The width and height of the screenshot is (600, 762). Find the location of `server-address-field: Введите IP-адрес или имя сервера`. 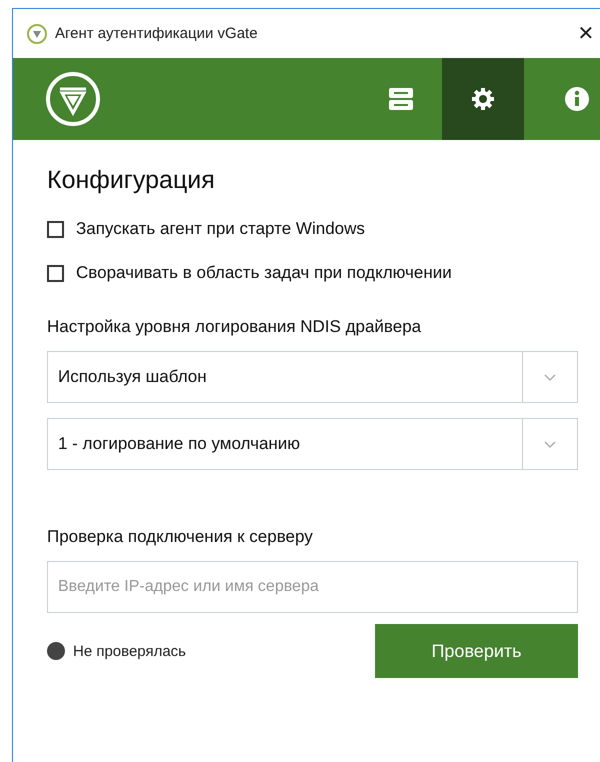

server-address-field: Введите IP-адрес или имя сервера is located at coordinates (312, 587).